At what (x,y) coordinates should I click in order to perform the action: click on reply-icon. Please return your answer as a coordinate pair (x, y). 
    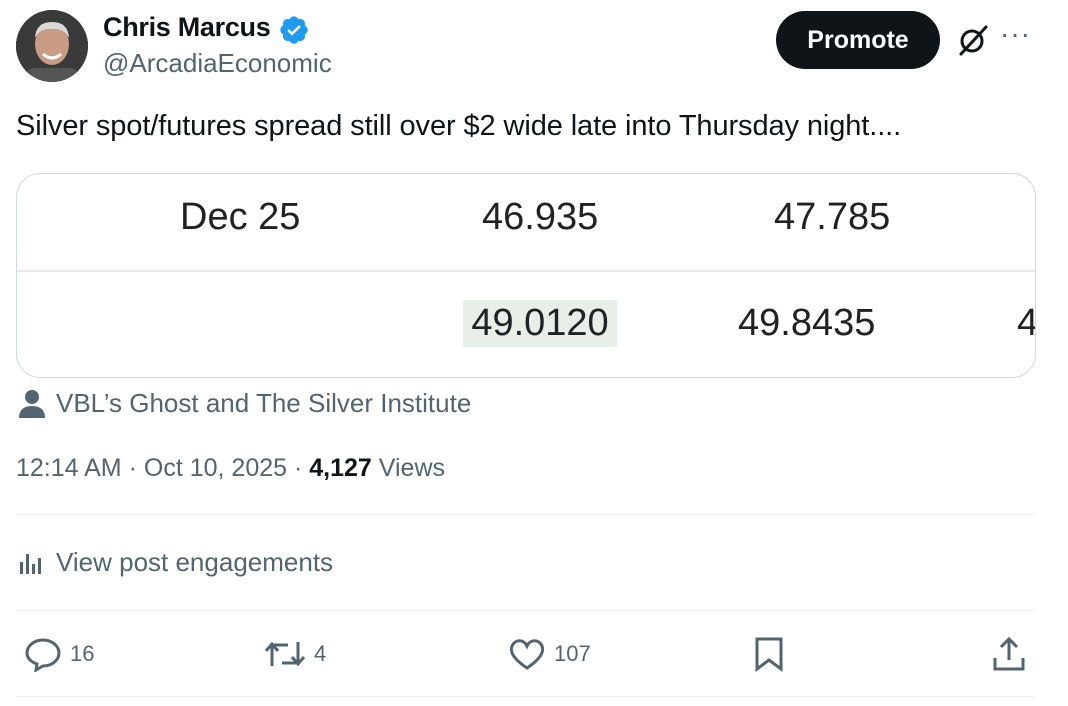
    Looking at the image, I should click on (43, 655).